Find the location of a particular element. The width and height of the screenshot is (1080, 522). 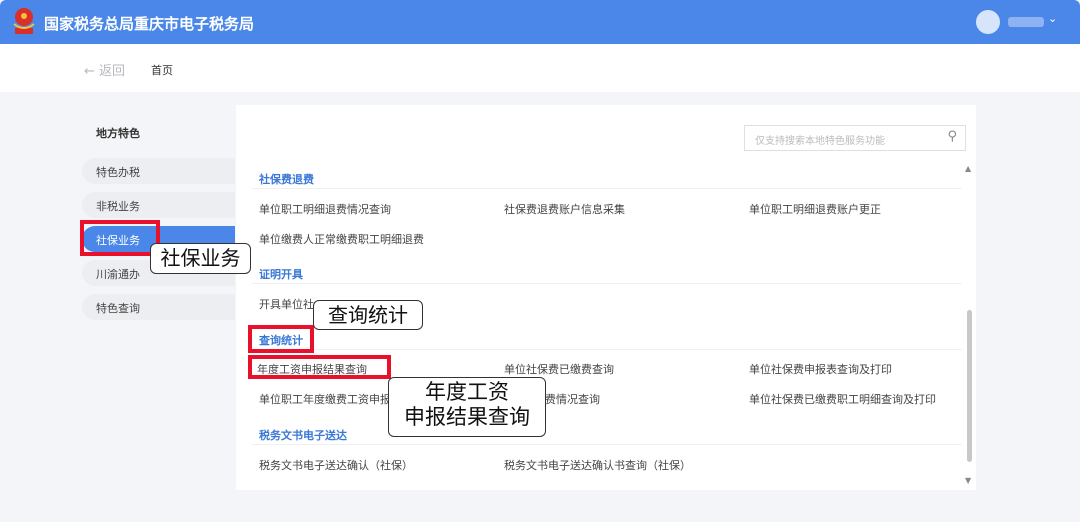

callout-social-security: 社保业务 is located at coordinates (200, 258).